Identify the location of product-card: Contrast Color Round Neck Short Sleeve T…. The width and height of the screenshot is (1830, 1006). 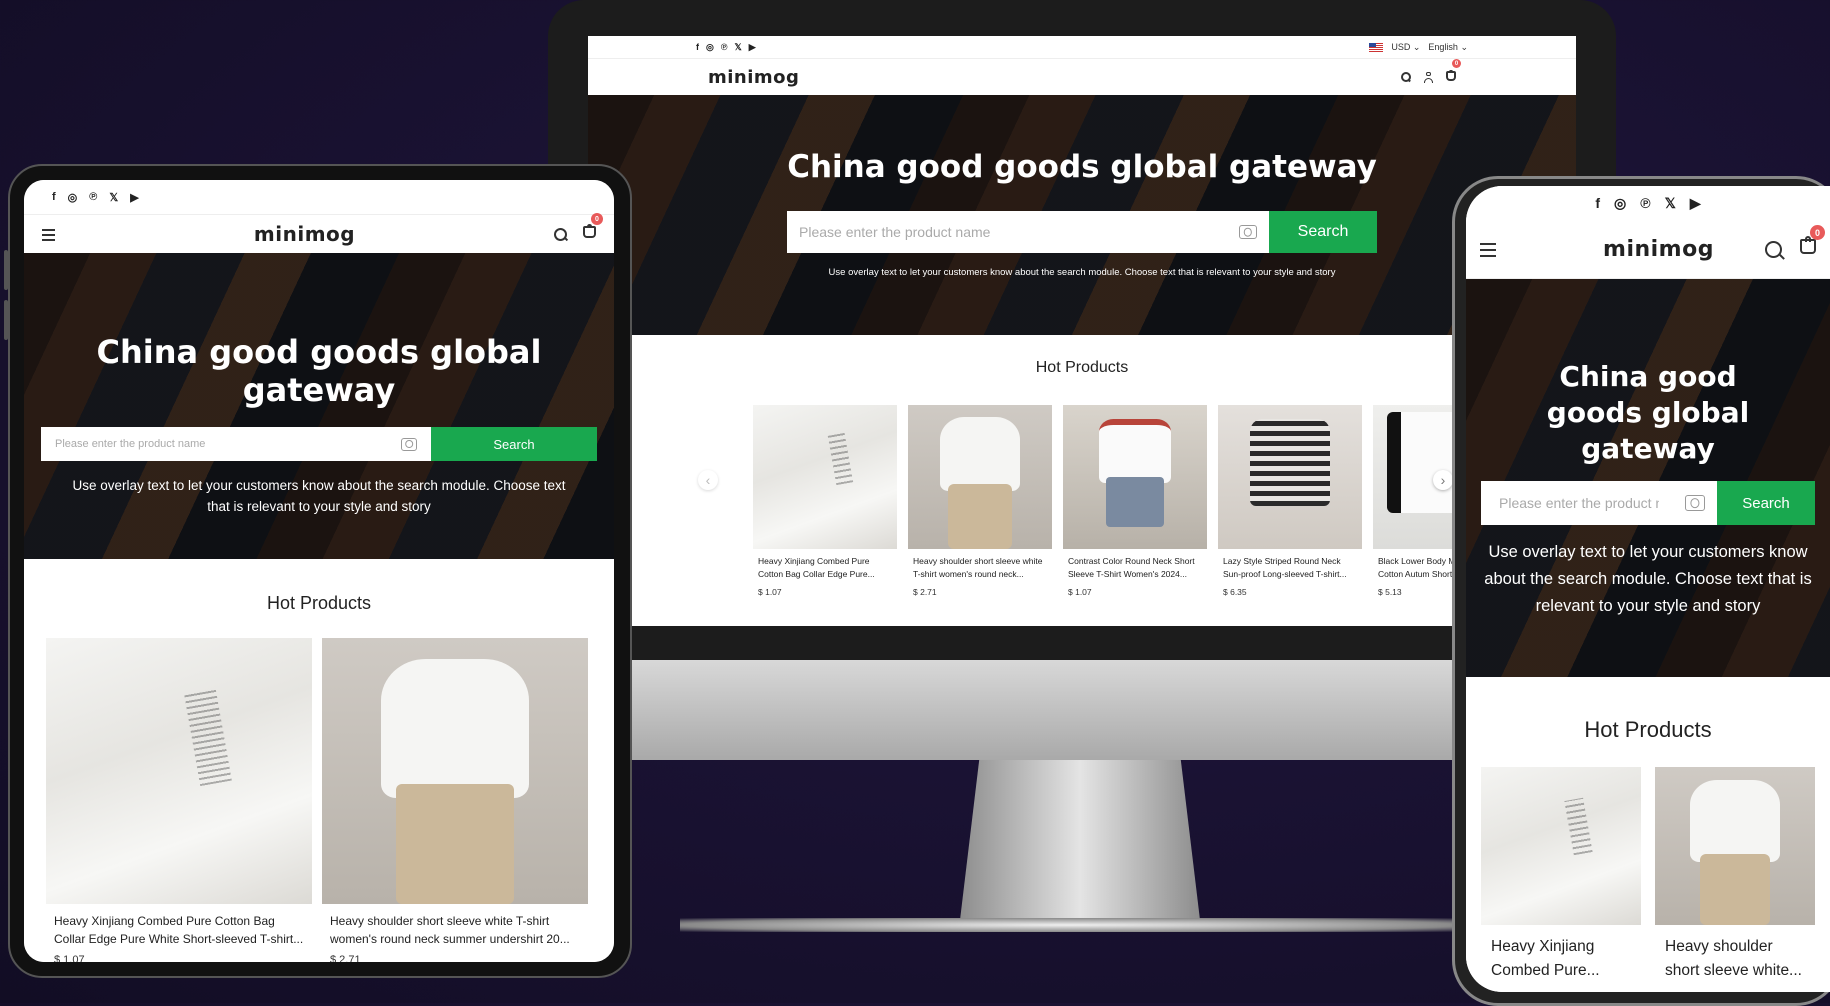
(1135, 501).